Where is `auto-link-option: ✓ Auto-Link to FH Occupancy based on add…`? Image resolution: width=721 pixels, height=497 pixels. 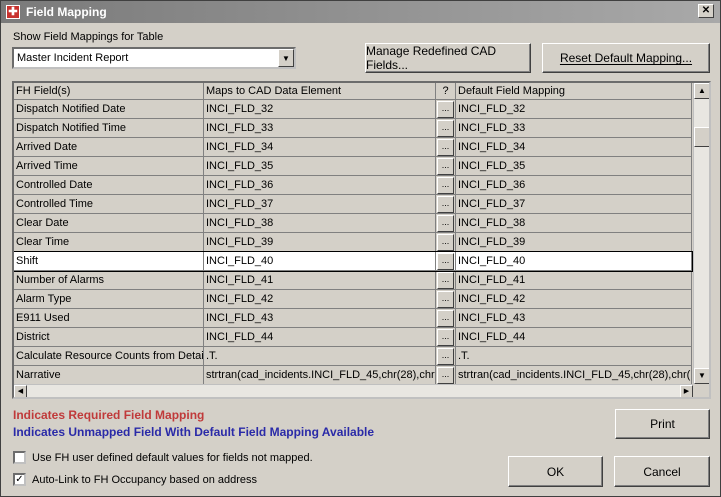
auto-link-option: ✓ Auto-Link to FH Occupancy based on add… is located at coordinates (135, 479).